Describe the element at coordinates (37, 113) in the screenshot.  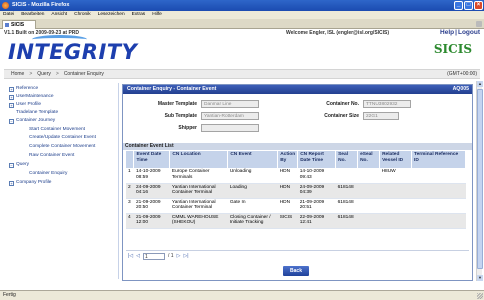
I see `sidebar-item-tradelane-template: Tradelane Template` at that location.